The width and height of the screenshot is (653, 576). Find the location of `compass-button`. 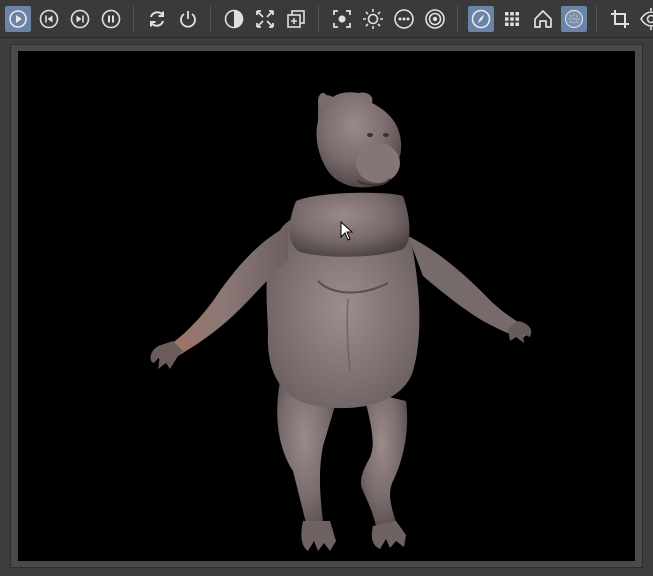

compass-button is located at coordinates (480, 18).